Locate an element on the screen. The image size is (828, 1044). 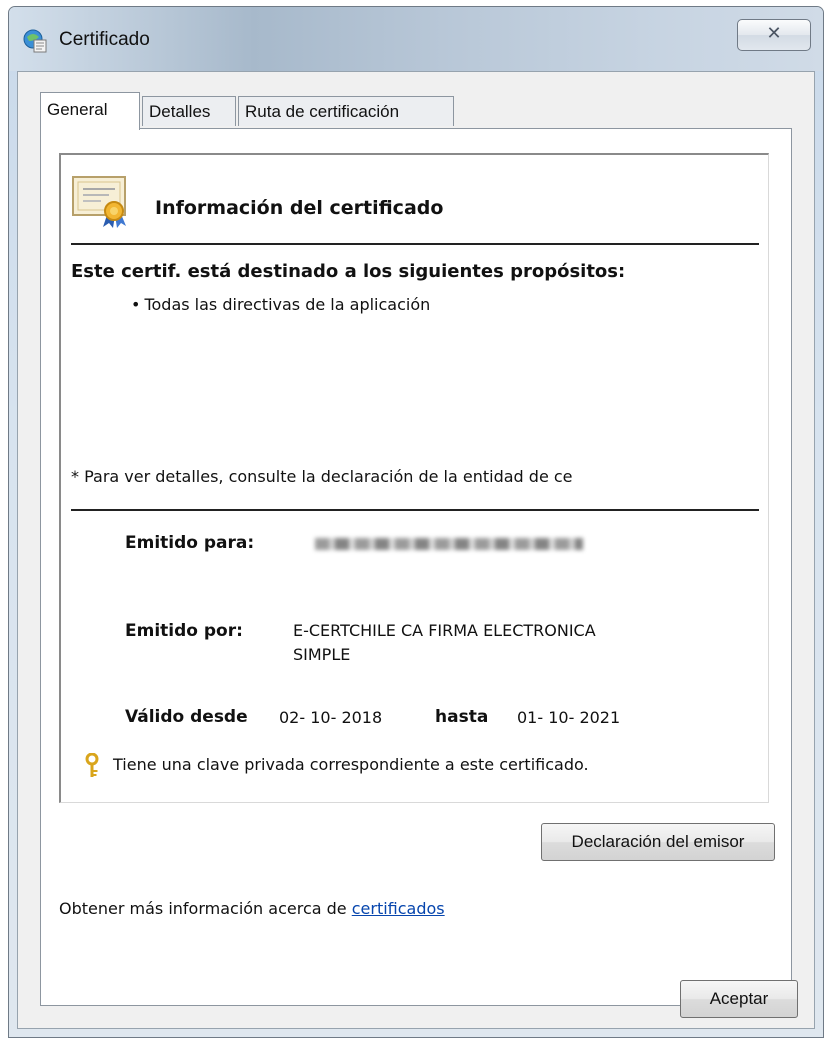
more-info-text: Obtener más información acerca de is located at coordinates (205, 908).